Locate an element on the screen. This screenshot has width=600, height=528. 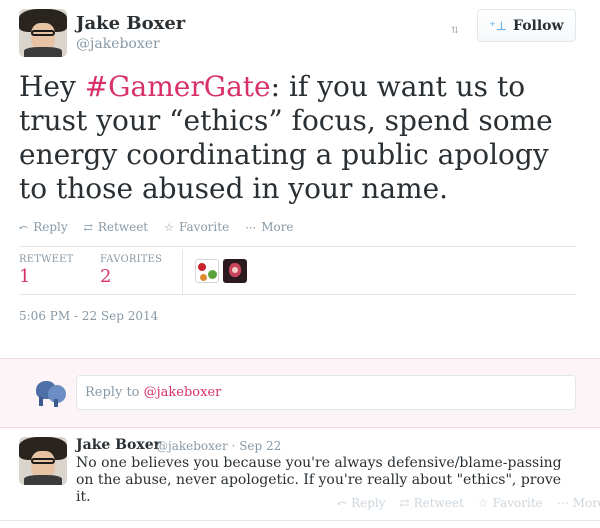
favorites-count: 2 is located at coordinates (105, 276).